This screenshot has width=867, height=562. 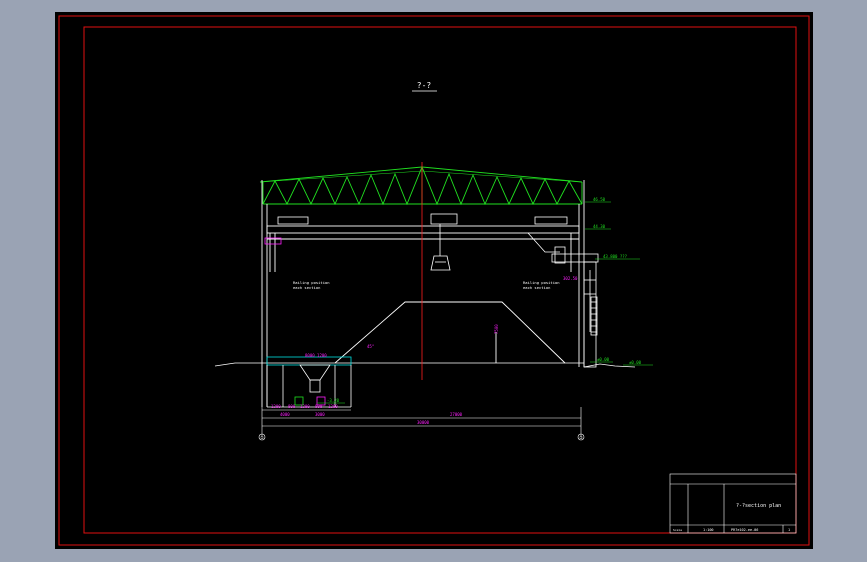 I want to click on elev-ground-far-right: ±0.00, so click(x=635, y=362).